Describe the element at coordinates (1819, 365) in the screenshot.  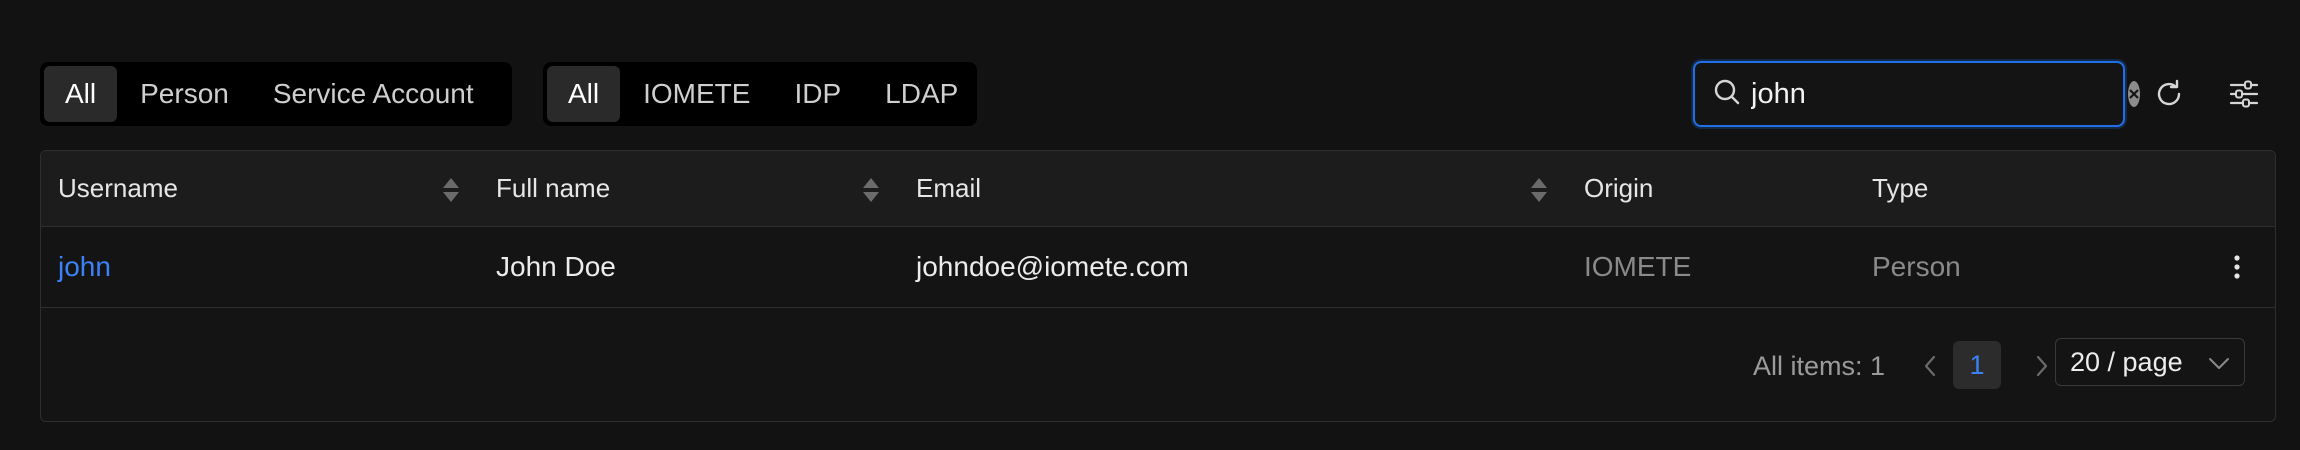
I see `total-items-label: All items: 1` at that location.